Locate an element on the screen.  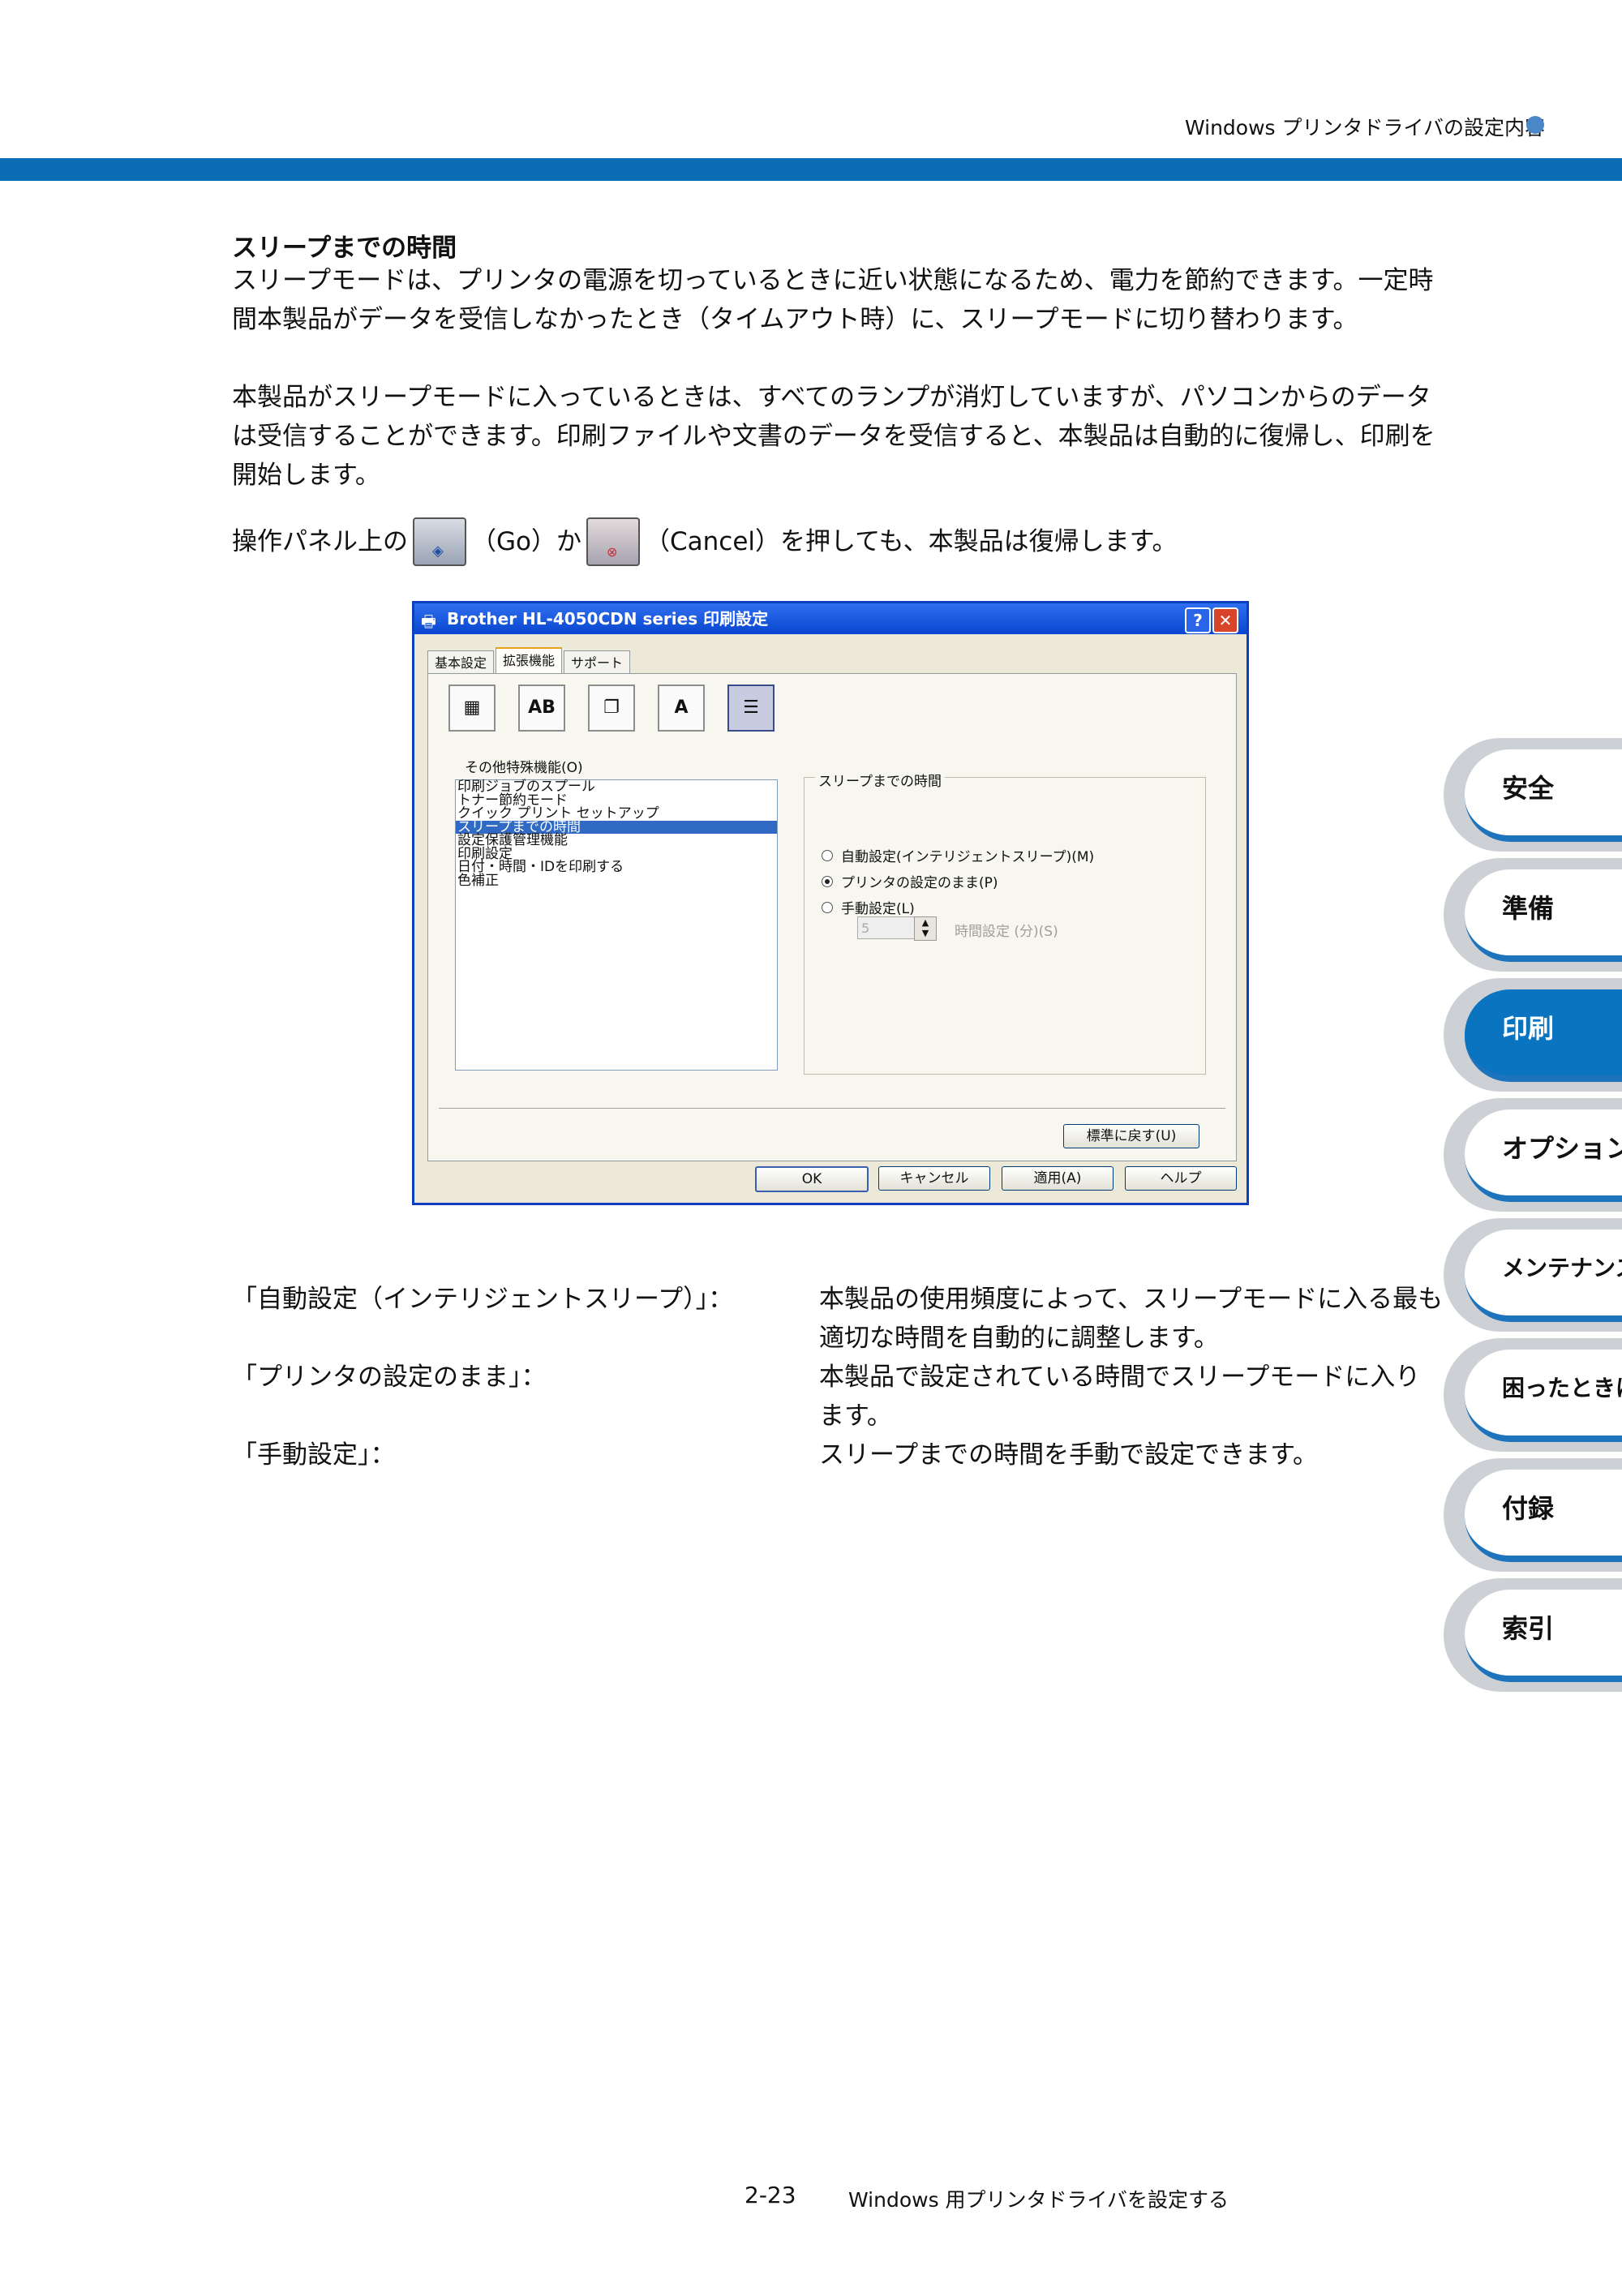
definition-term: 「手動設定」： is located at coordinates (314, 1455).